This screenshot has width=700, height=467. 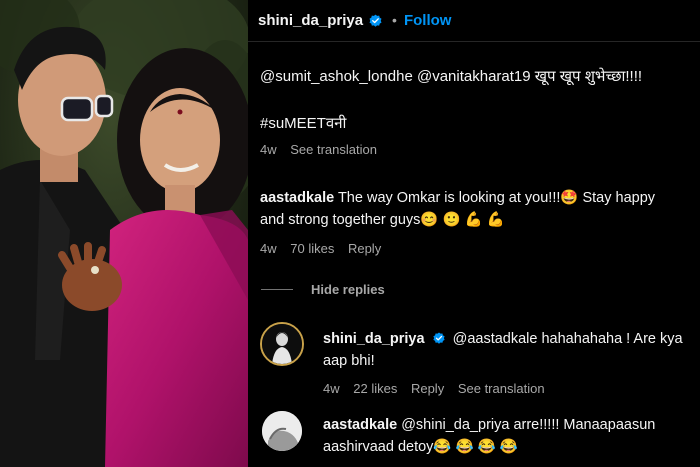 I want to click on reply-username: shini_da_priya, so click(x=374, y=339).